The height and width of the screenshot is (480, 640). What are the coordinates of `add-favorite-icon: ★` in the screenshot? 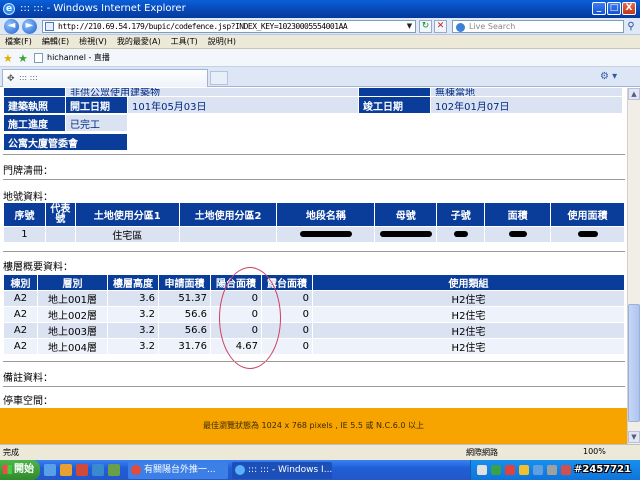 It's located at (23, 58).